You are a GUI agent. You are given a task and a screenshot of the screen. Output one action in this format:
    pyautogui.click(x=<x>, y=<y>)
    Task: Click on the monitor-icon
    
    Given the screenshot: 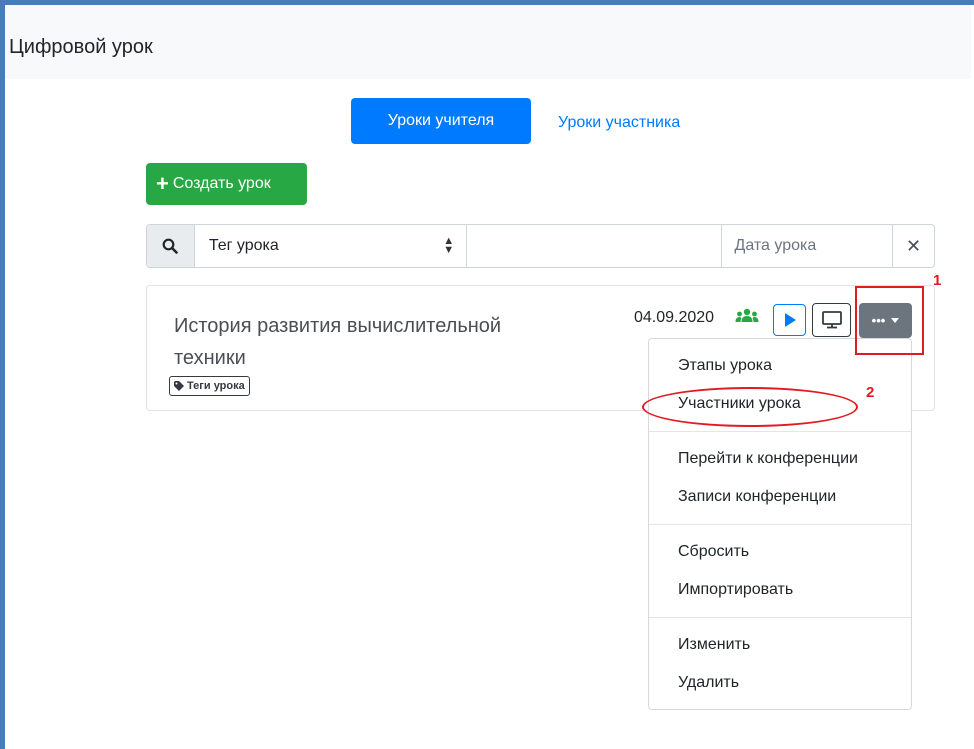 What is the action you would take?
    pyautogui.click(x=831, y=320)
    